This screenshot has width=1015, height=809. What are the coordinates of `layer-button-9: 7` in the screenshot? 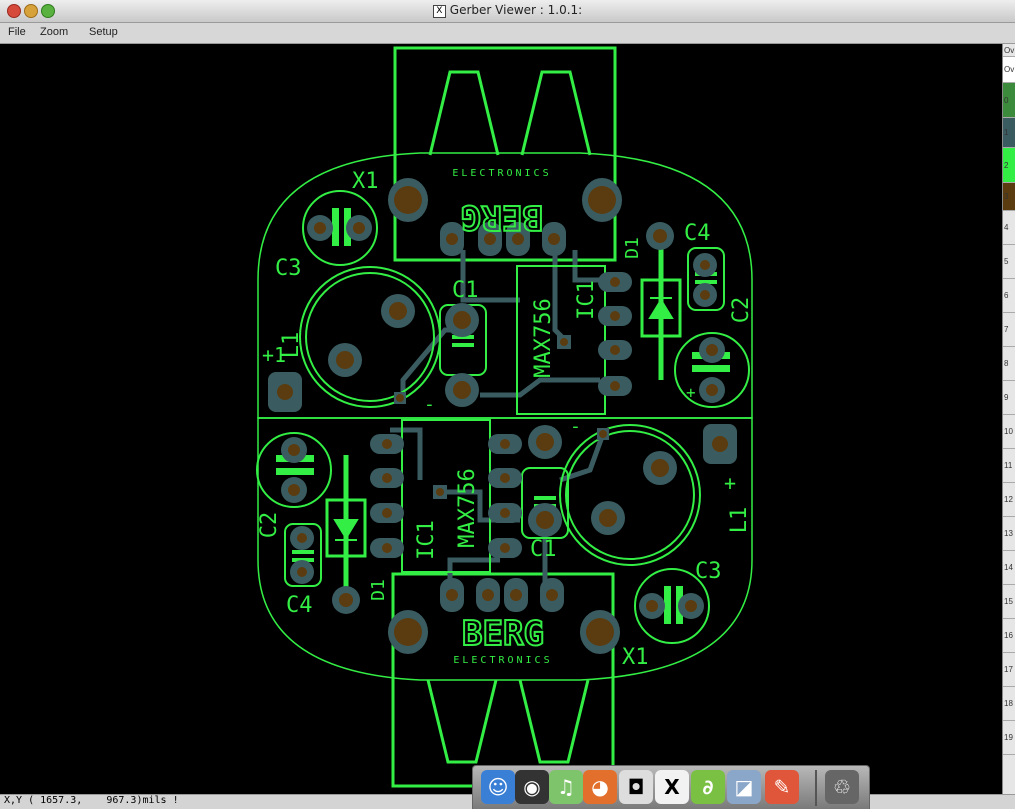 It's located at (1009, 330).